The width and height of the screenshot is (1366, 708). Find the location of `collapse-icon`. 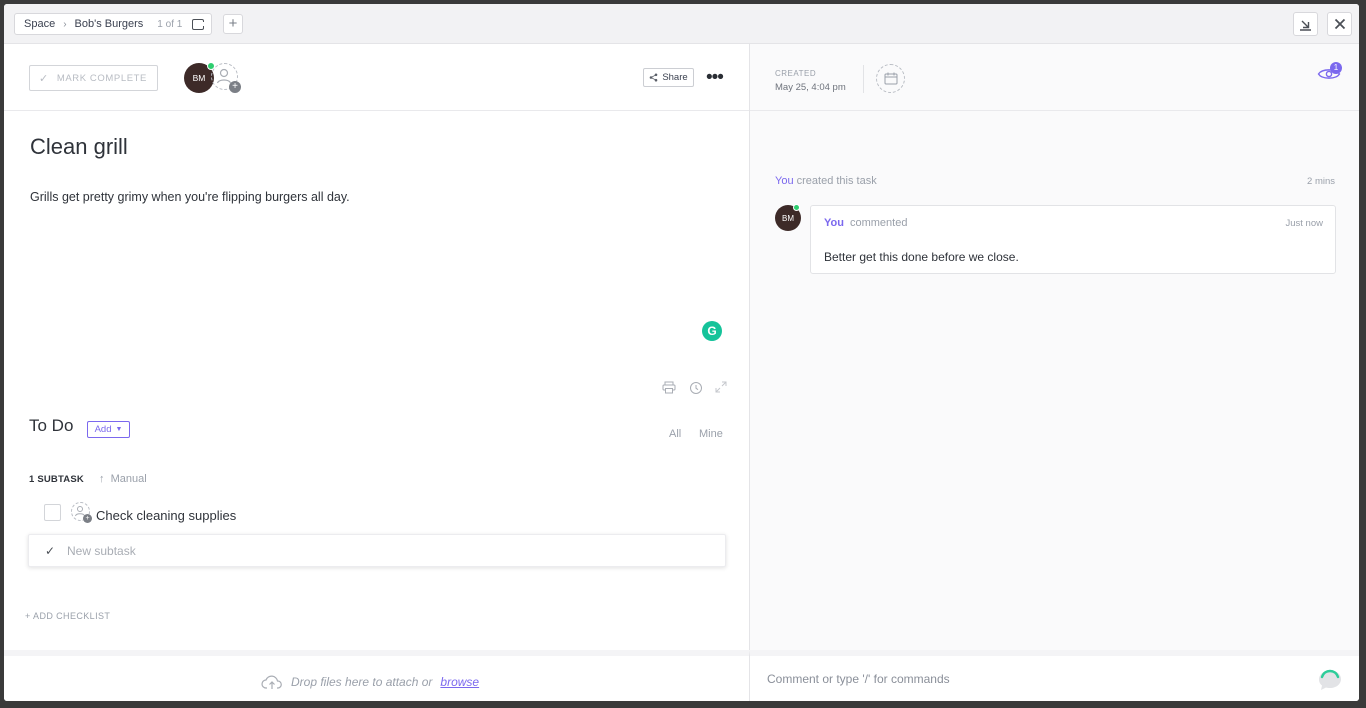

collapse-icon is located at coordinates (1305, 24).